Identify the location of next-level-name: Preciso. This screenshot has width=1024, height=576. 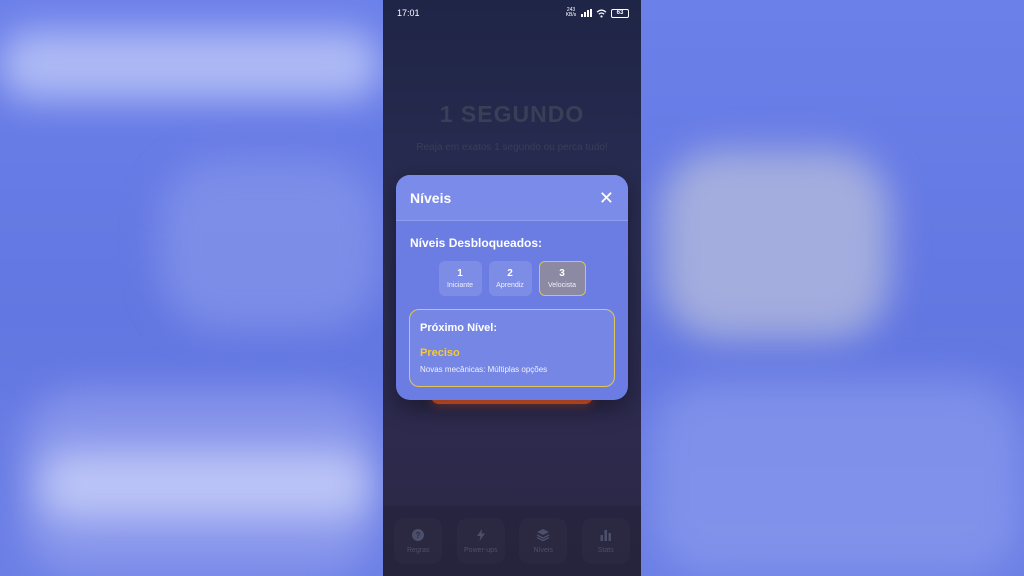
(440, 353).